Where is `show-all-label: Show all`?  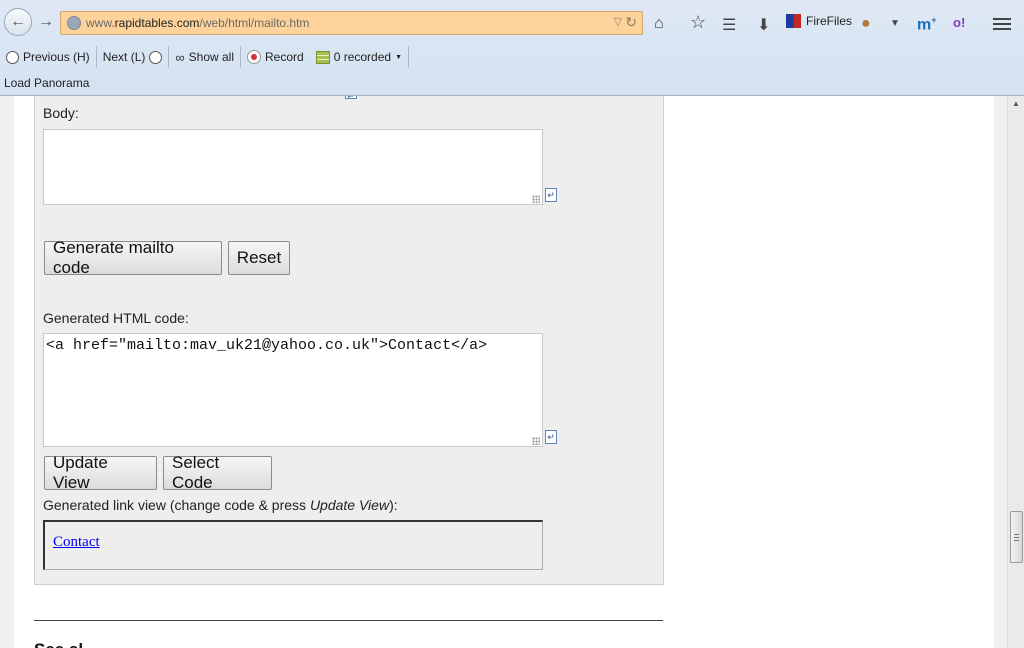
show-all-label: Show all is located at coordinates (211, 57).